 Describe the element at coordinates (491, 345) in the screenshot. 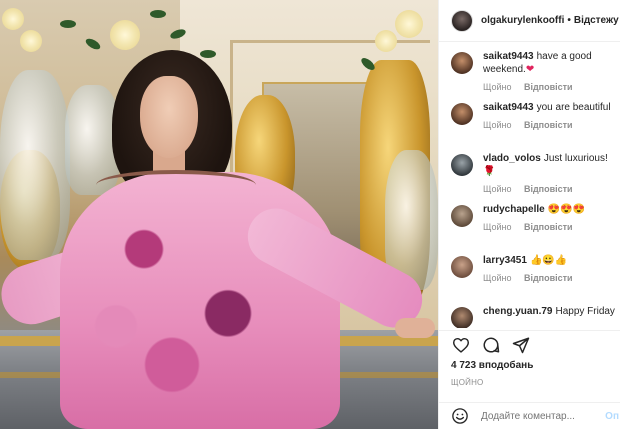

I see `comment-bubble-icon` at that location.